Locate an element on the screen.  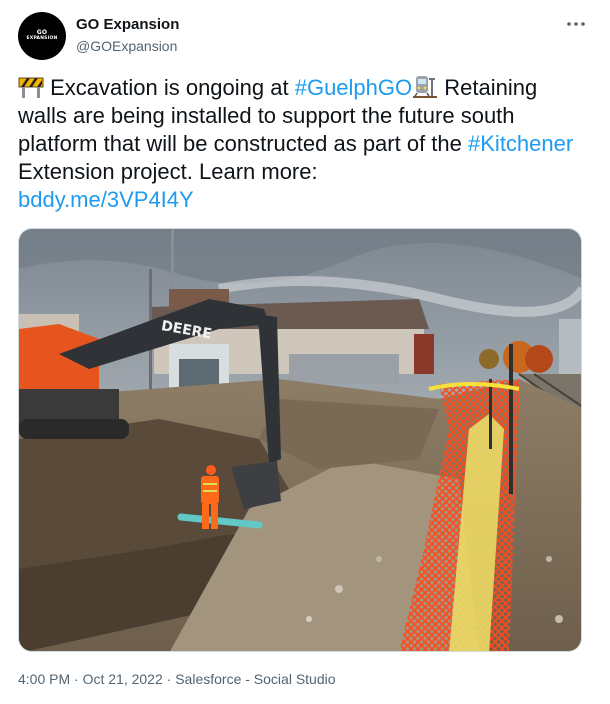
more-options-button is located at coordinates (576, 24).